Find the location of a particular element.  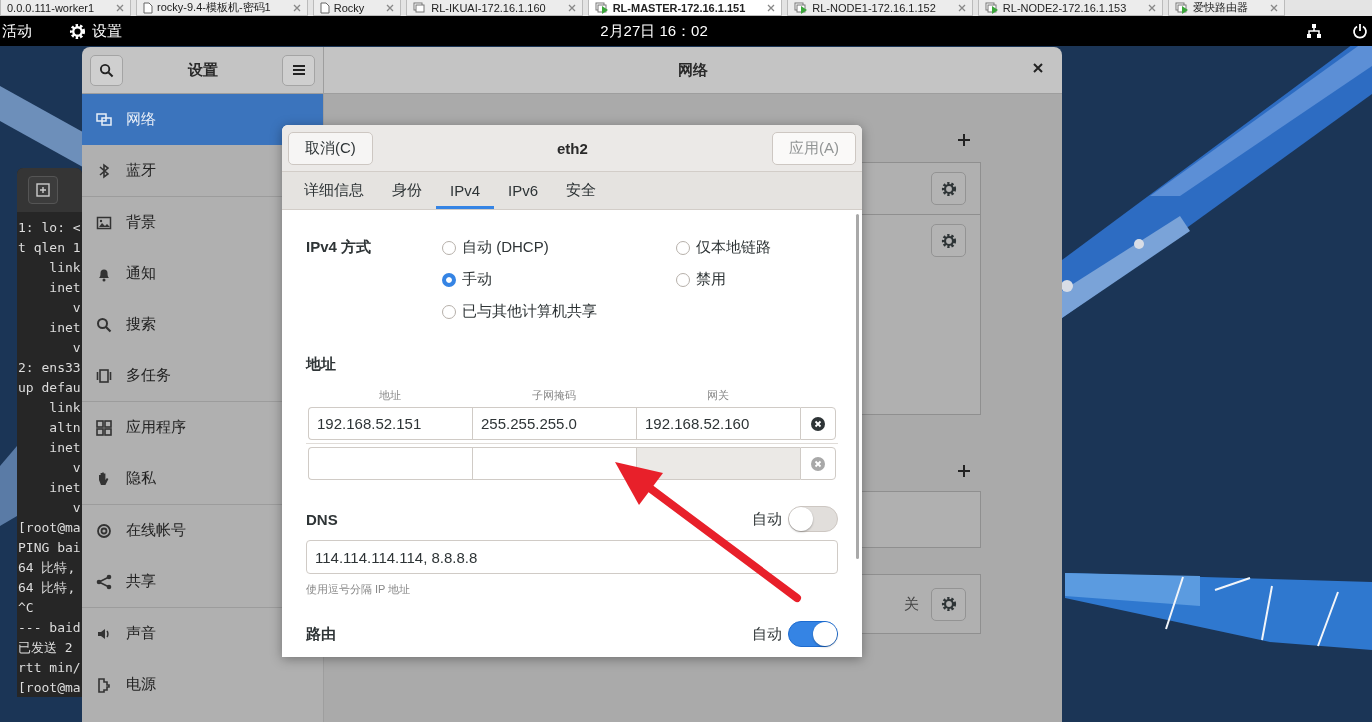

netmask-field is located at coordinates (554, 463).